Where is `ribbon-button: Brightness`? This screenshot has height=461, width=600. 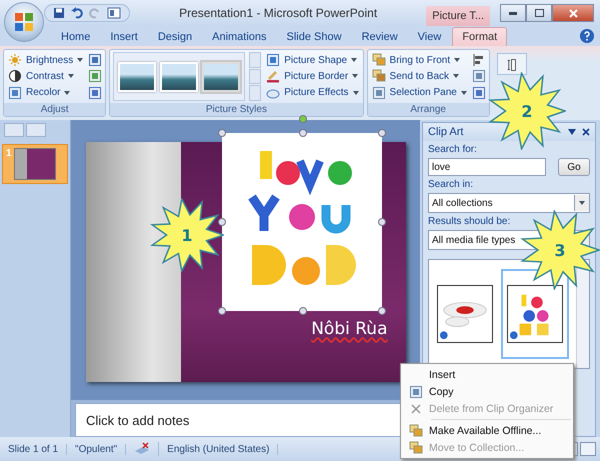
ribbon-button: Brightness is located at coordinates (45, 60).